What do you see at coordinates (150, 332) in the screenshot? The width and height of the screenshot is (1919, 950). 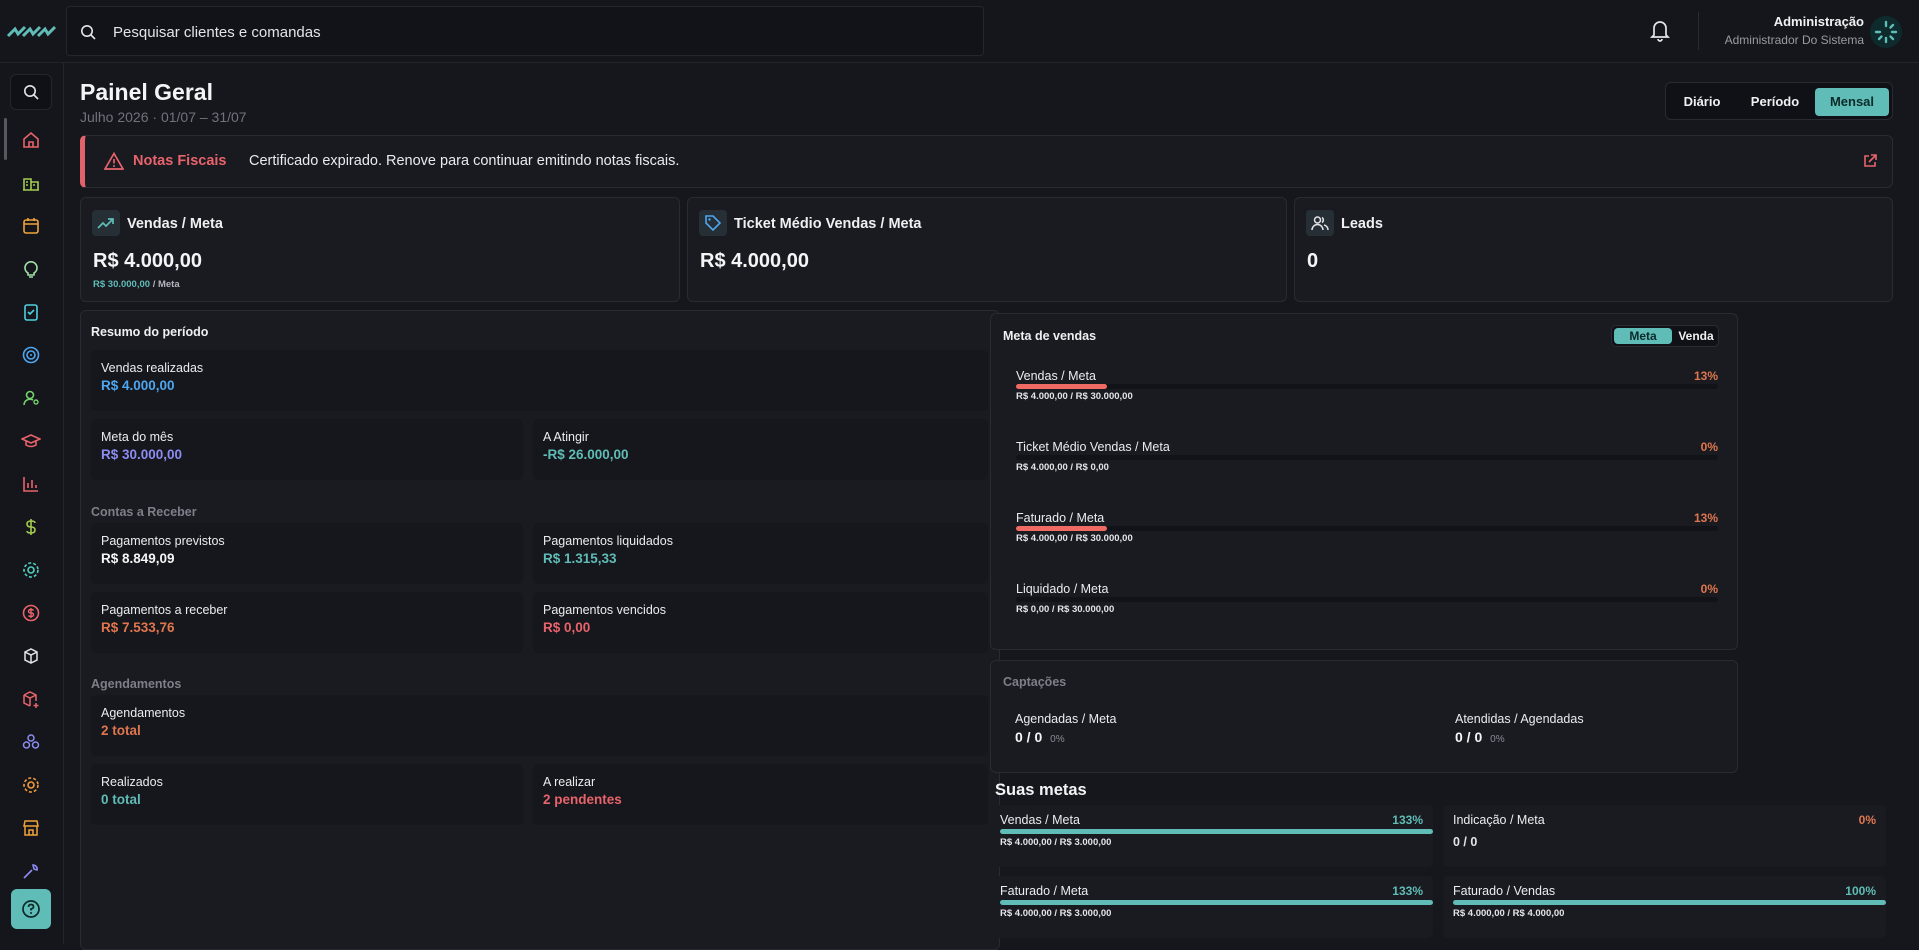 I see `resumo-title: Resumo do período` at bounding box center [150, 332].